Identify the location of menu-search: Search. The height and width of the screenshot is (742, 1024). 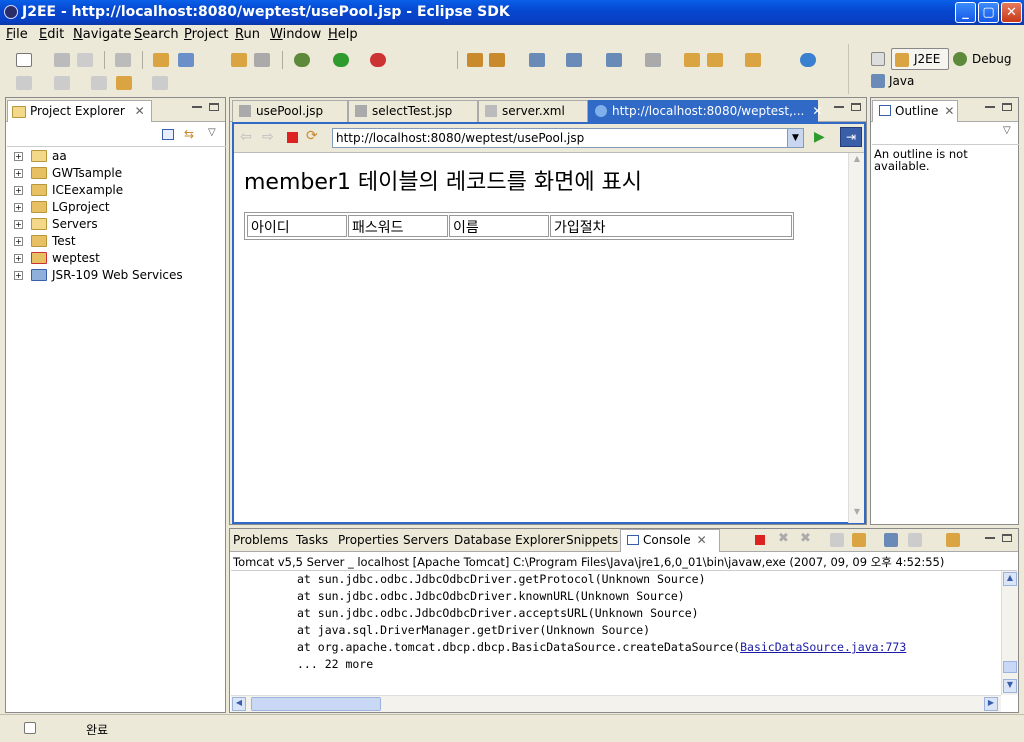
(156, 34).